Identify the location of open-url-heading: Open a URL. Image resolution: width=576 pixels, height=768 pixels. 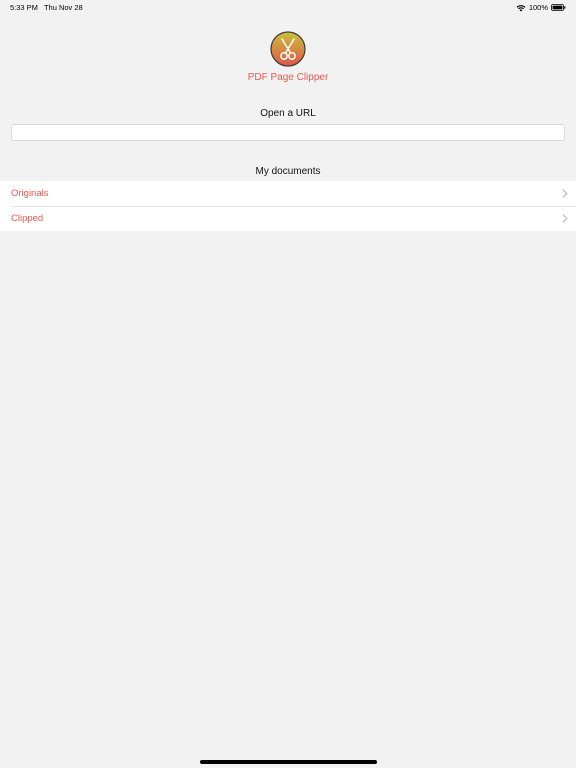
(288, 113).